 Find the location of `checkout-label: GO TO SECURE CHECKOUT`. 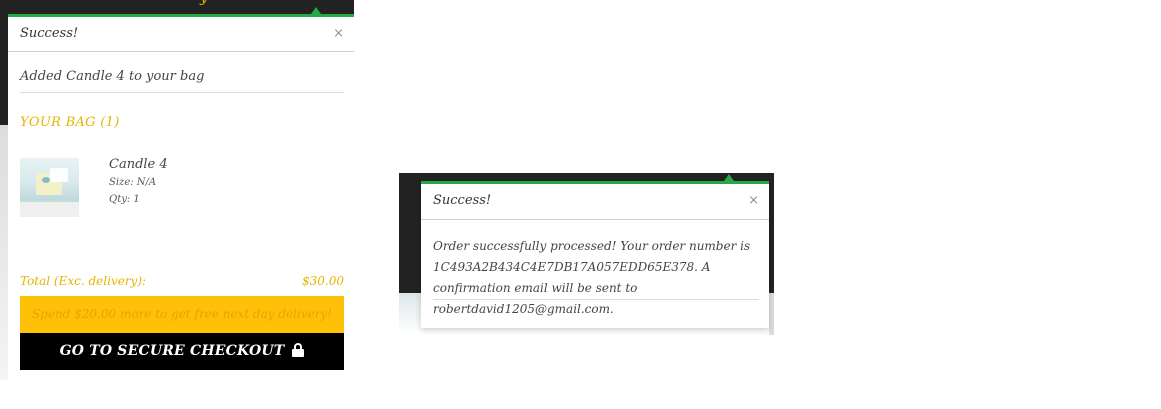

checkout-label: GO TO SECURE CHECKOUT is located at coordinates (172, 351).